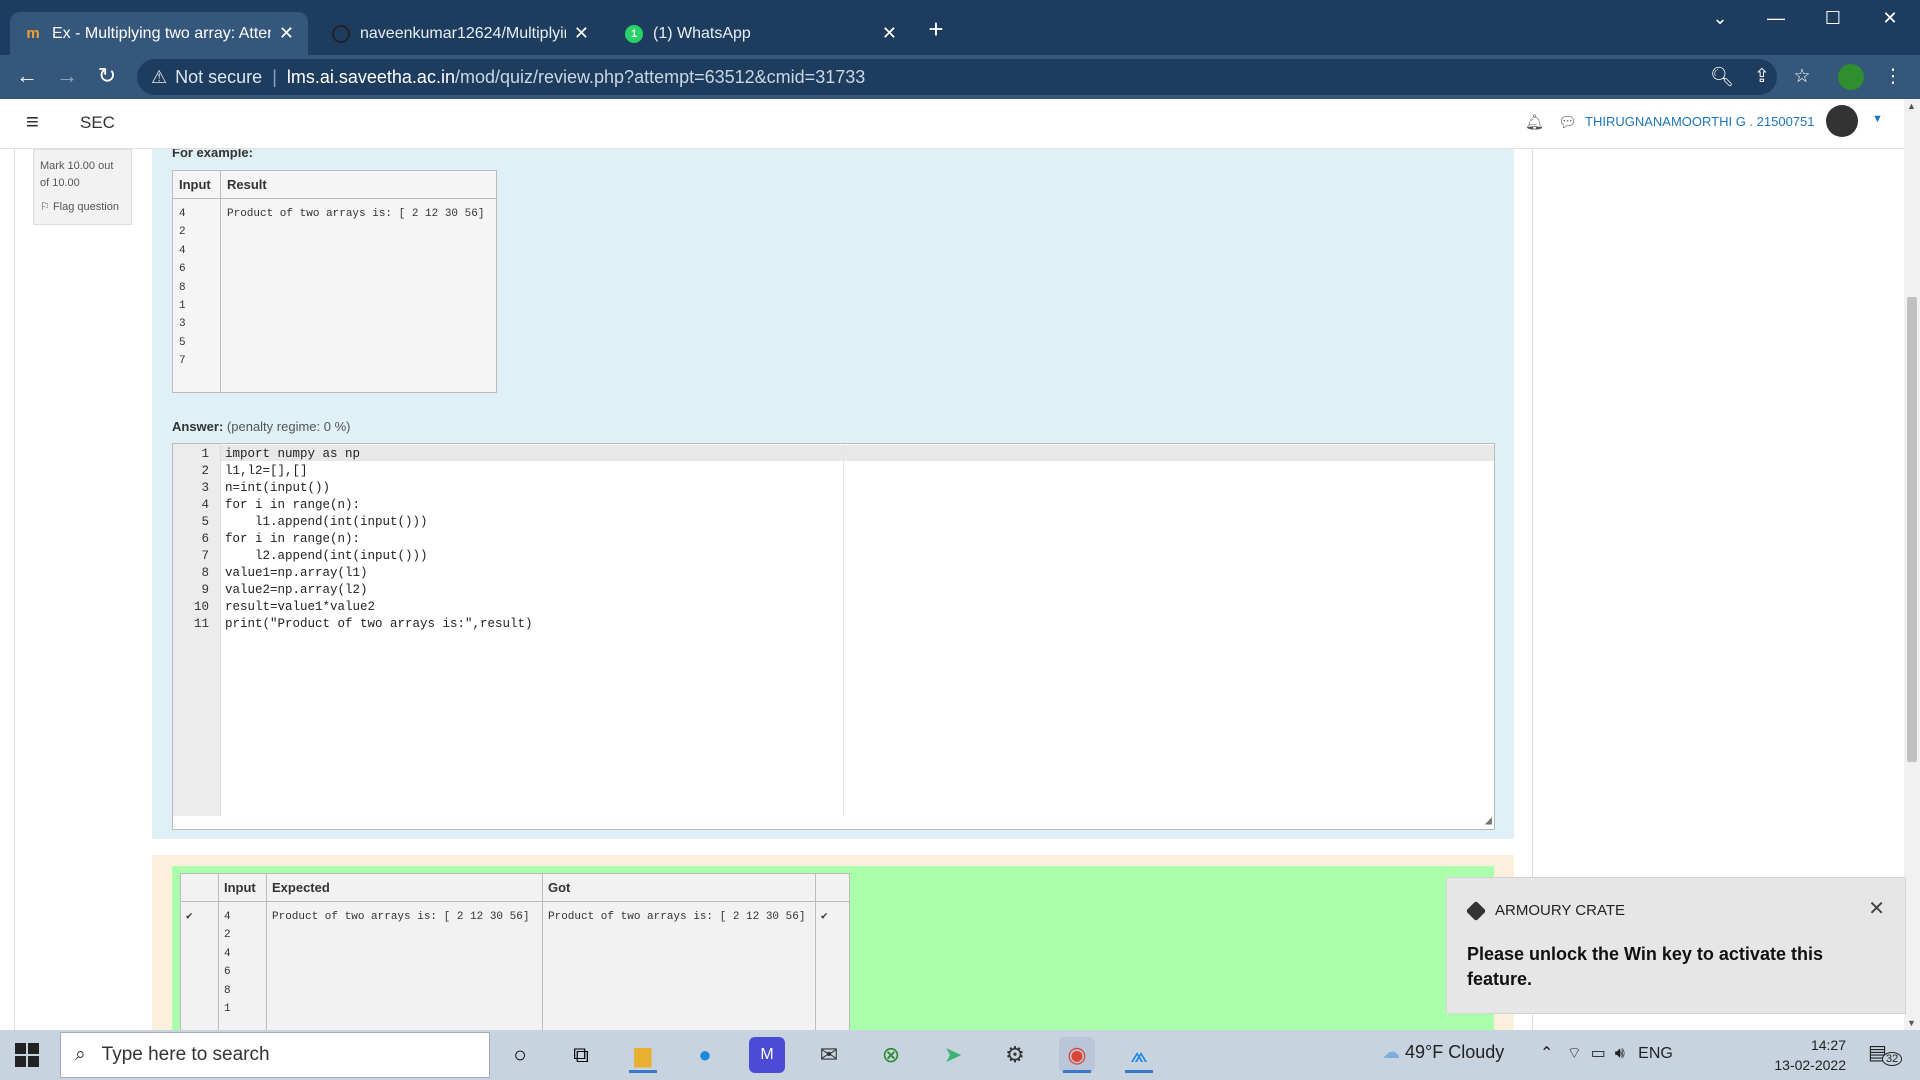  Describe the element at coordinates (1776, 18) in the screenshot. I see `minimize-button: —` at that location.